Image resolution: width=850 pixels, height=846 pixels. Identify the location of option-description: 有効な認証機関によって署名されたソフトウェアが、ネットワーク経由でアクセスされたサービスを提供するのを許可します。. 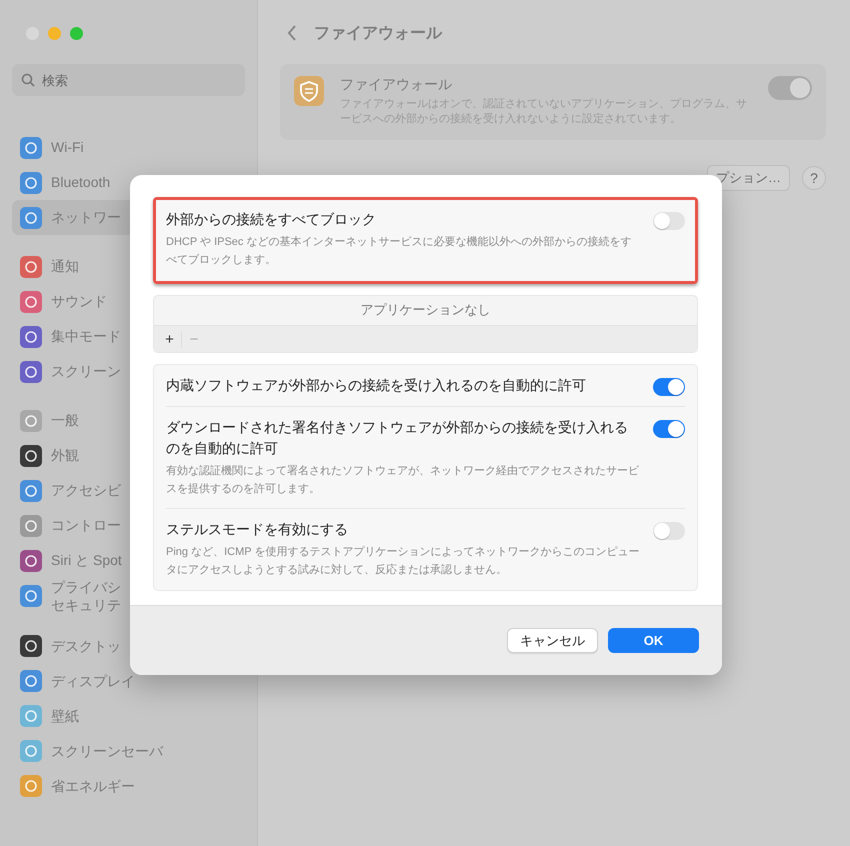
(403, 480).